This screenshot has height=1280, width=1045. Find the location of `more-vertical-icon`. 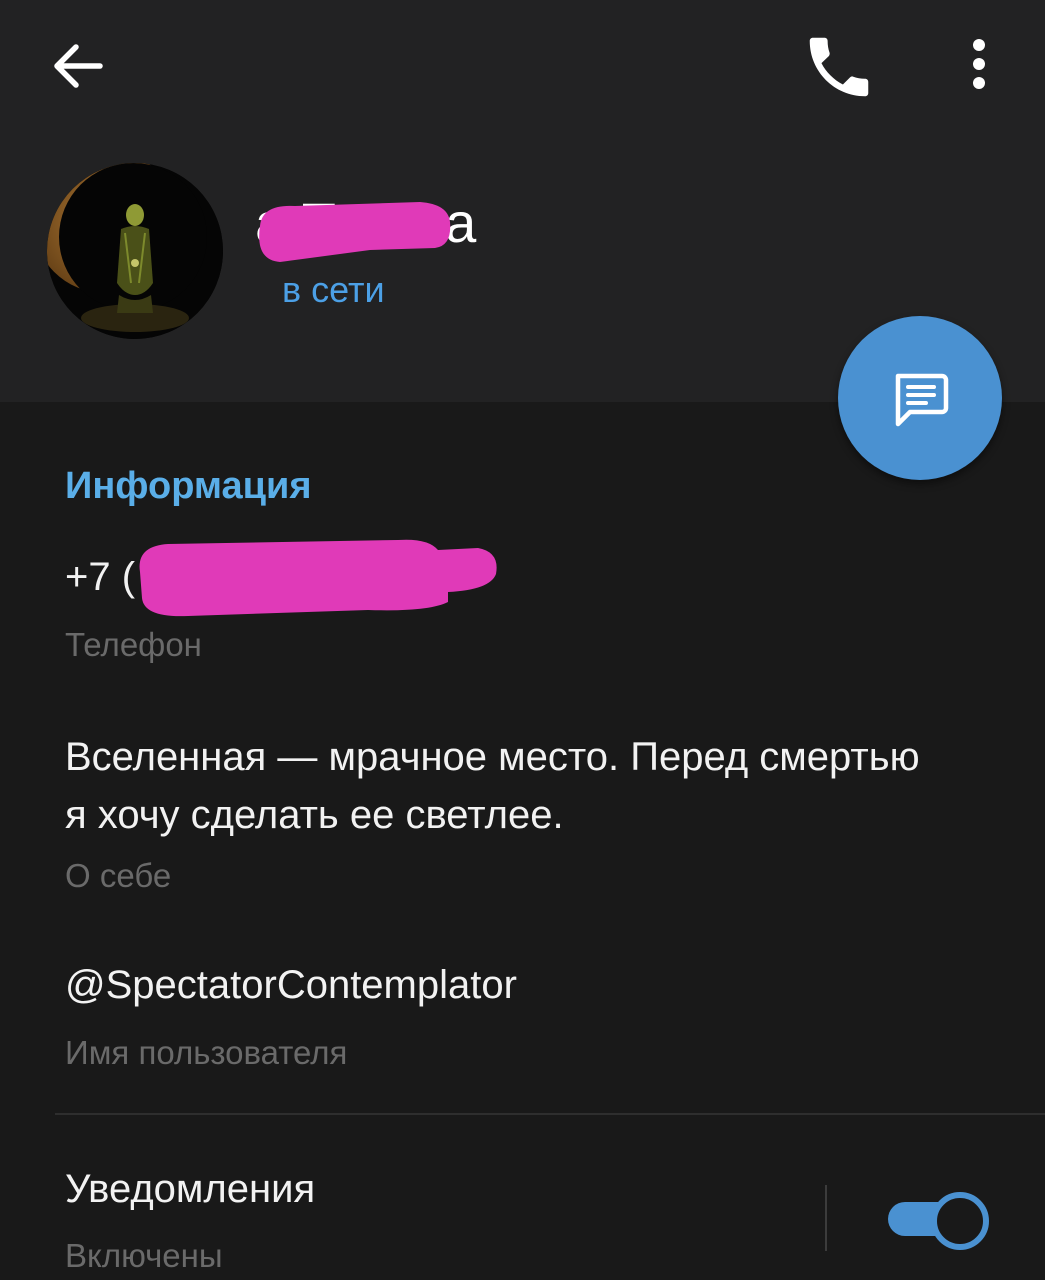

more-vertical-icon is located at coordinates (980, 66).